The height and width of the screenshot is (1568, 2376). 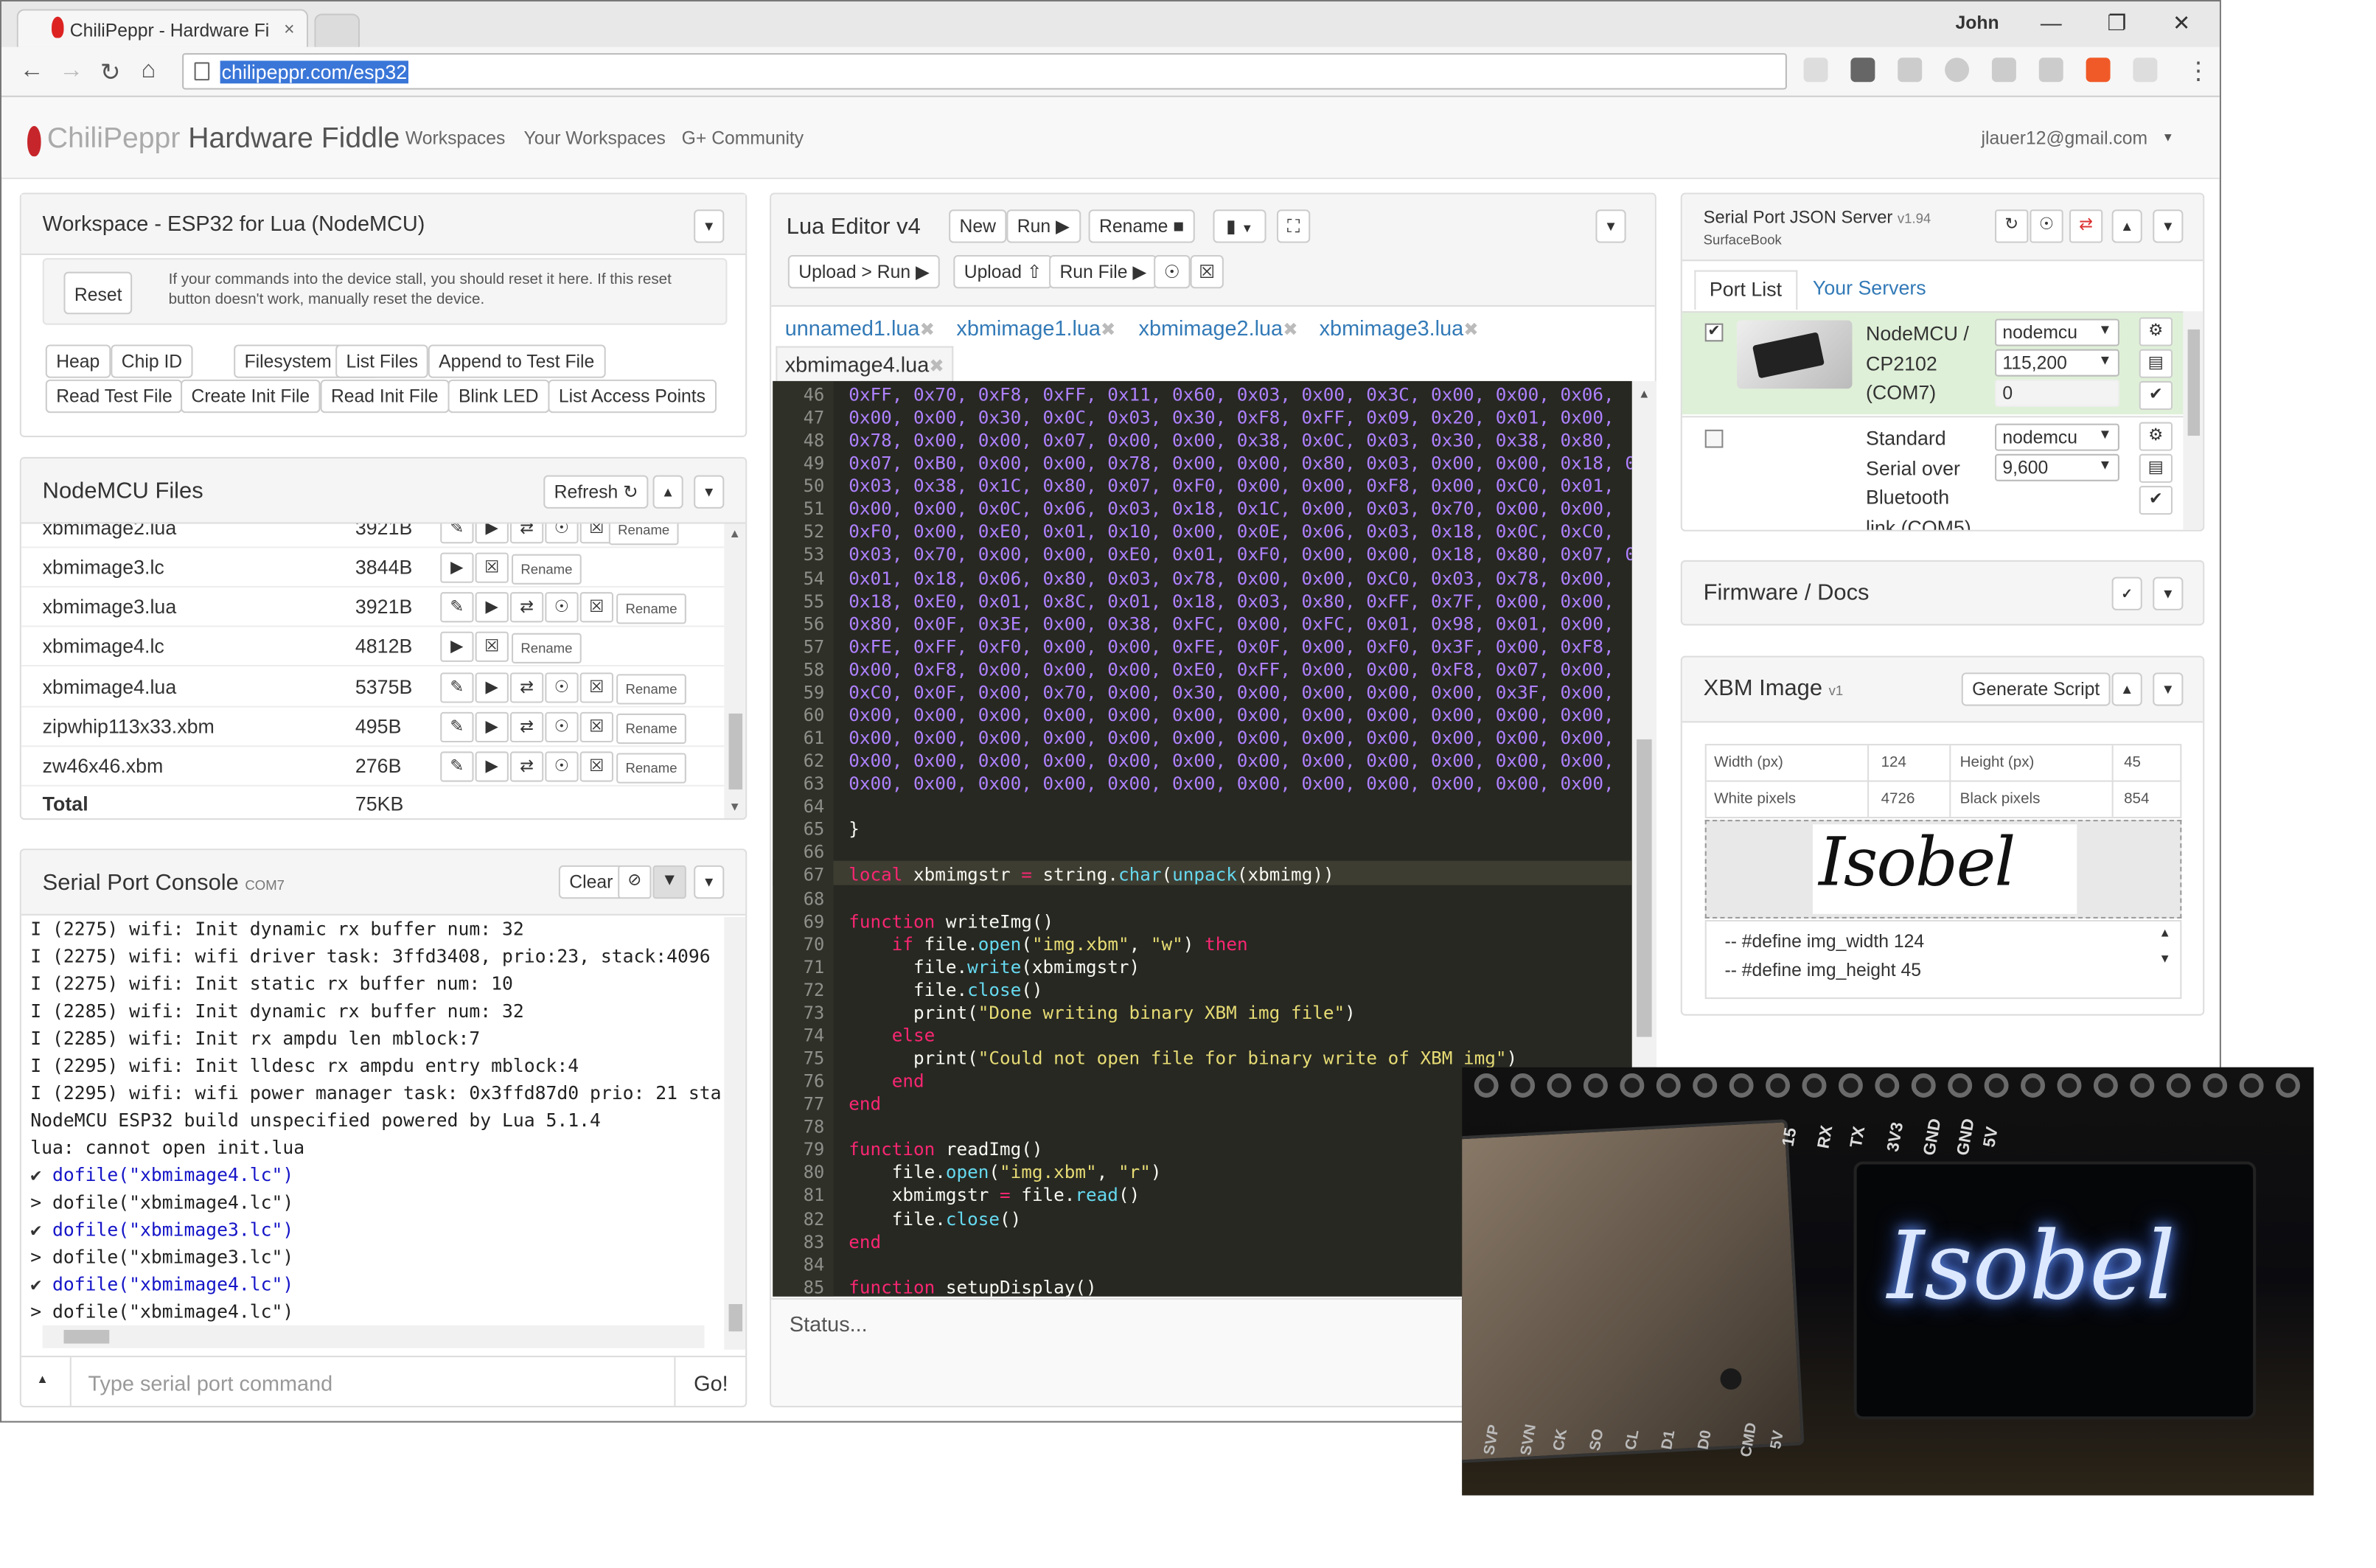 I want to click on file-name: zw46x46.xbm, so click(x=103, y=766).